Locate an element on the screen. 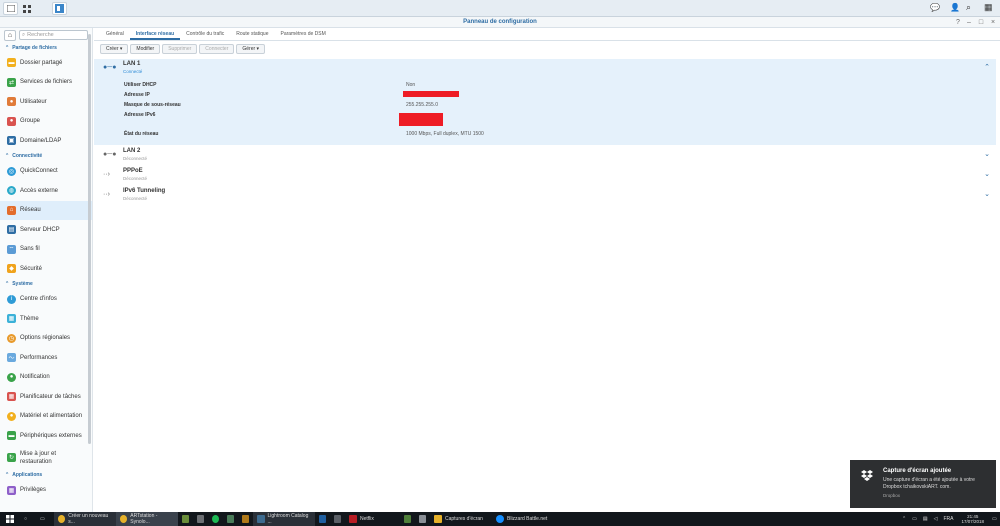 The width and height of the screenshot is (1000, 526). sidebar-item-update-restore: ↻ Mise à jour et restauration is located at coordinates (46, 458).